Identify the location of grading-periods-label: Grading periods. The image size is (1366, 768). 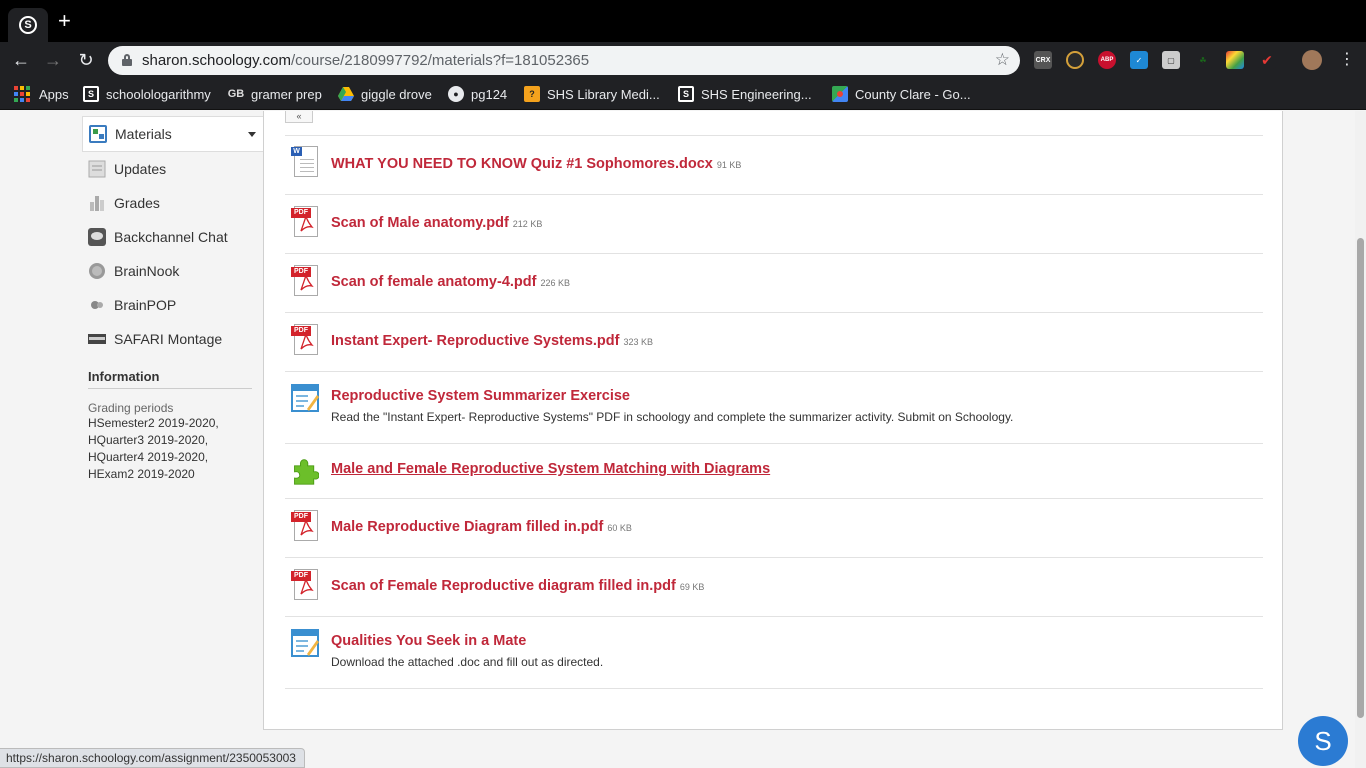
(131, 408).